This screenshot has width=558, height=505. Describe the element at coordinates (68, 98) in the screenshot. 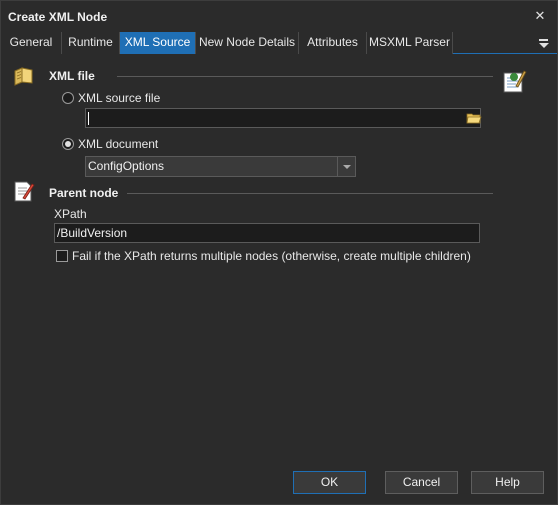

I see `xml-source-file-radio` at that location.